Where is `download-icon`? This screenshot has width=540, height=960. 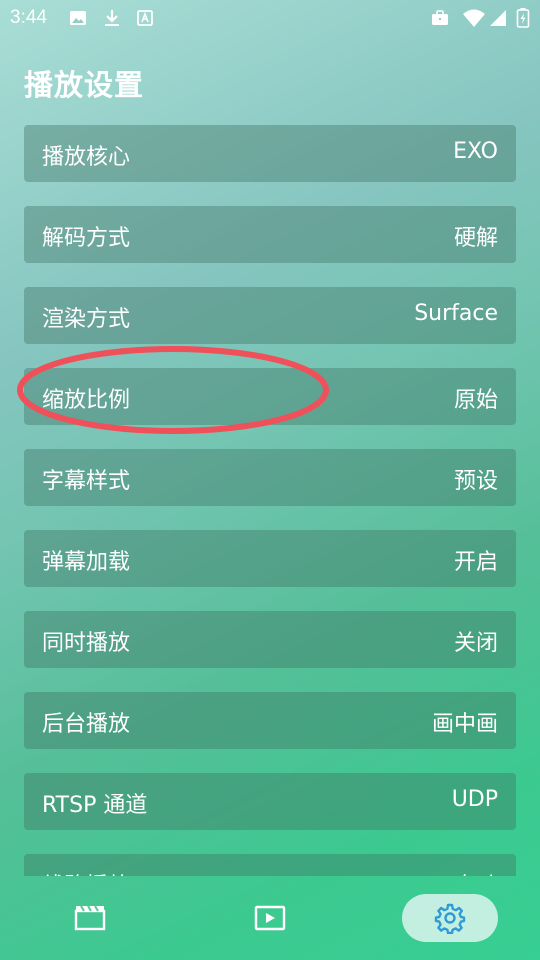 download-icon is located at coordinates (112, 18).